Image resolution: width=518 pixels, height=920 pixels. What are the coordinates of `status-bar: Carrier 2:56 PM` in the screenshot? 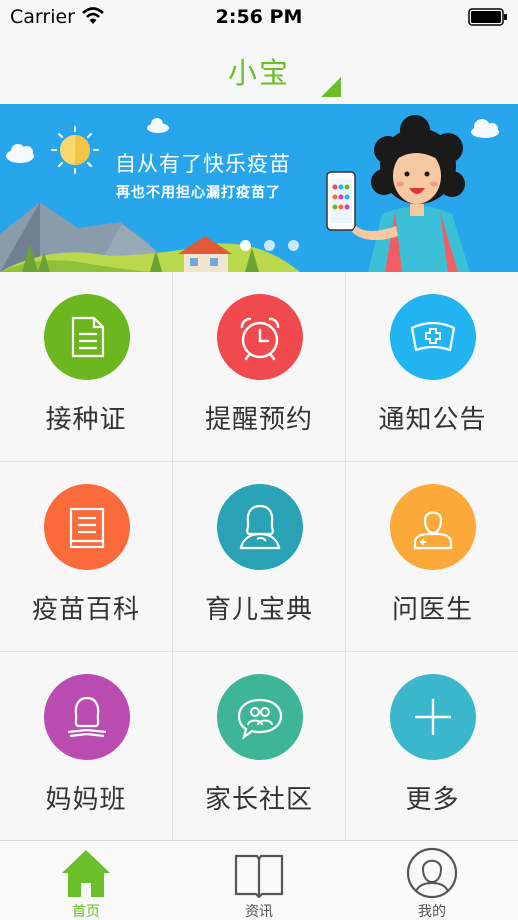 It's located at (259, 17).